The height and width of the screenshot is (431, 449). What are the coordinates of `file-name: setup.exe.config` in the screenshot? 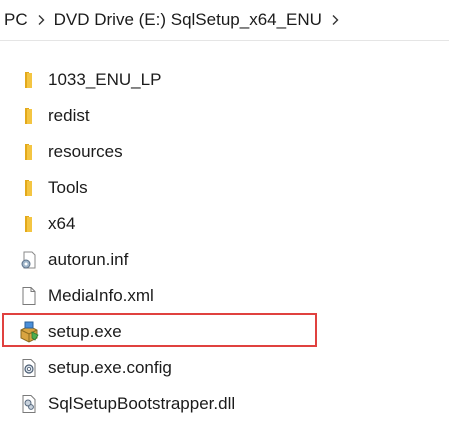 It's located at (110, 367).